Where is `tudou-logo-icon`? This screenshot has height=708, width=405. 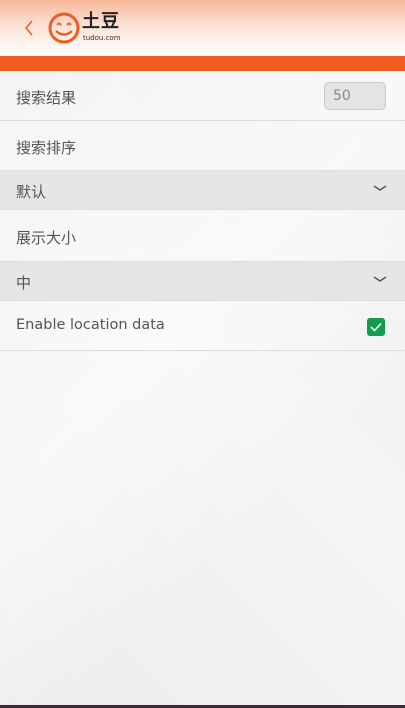 tudou-logo-icon is located at coordinates (64, 28).